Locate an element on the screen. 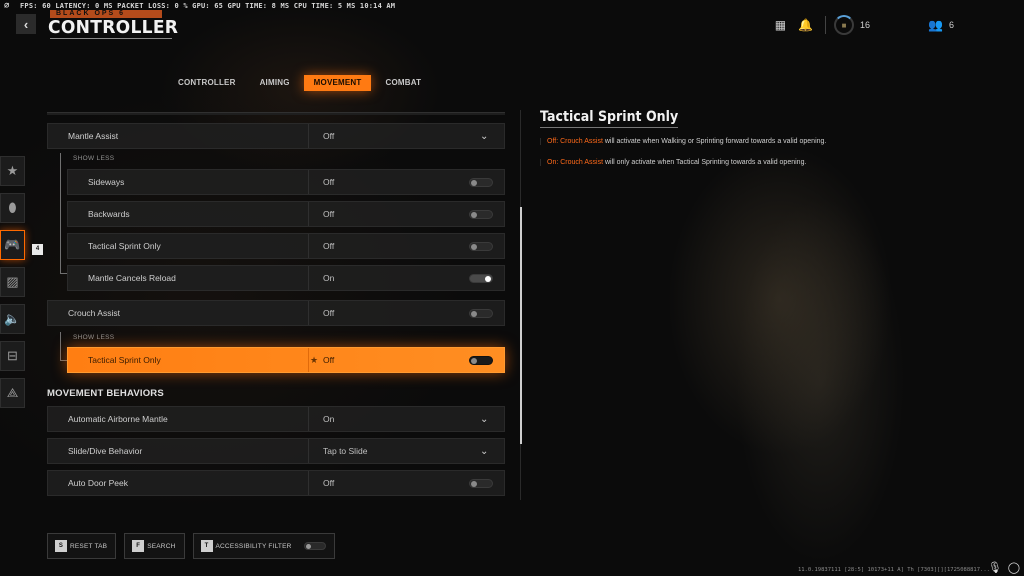 This screenshot has width=1024, height=576. setting-label: Auto Door Peek is located at coordinates (98, 483).